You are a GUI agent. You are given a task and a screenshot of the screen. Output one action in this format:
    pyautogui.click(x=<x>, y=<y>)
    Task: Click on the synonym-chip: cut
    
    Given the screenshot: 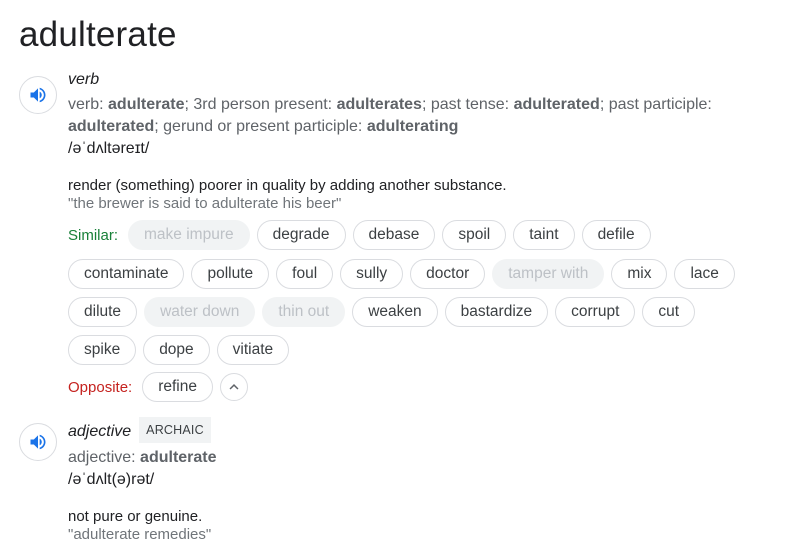 What is the action you would take?
    pyautogui.click(x=669, y=312)
    